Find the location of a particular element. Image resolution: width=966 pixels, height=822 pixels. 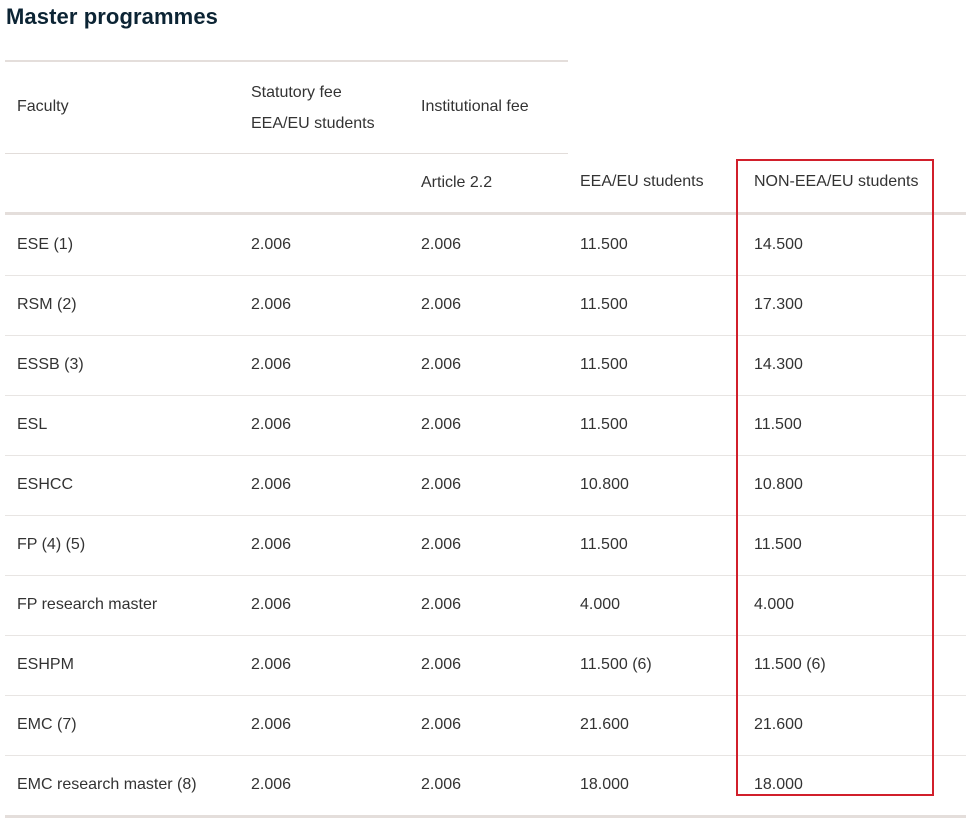

cell-faculty: EMC research master (8) is located at coordinates (107, 784).